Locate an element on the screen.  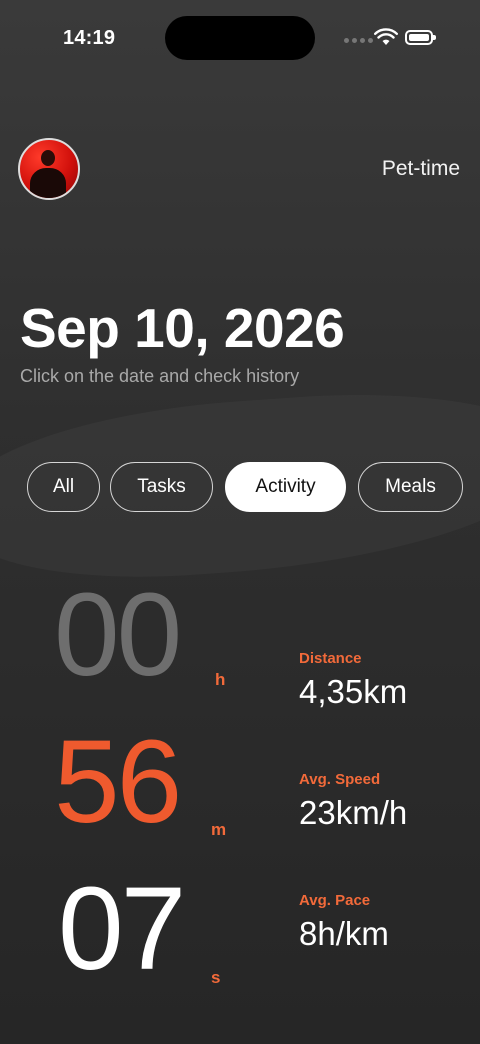
timer-seconds: 07 is located at coordinates (122, 929).